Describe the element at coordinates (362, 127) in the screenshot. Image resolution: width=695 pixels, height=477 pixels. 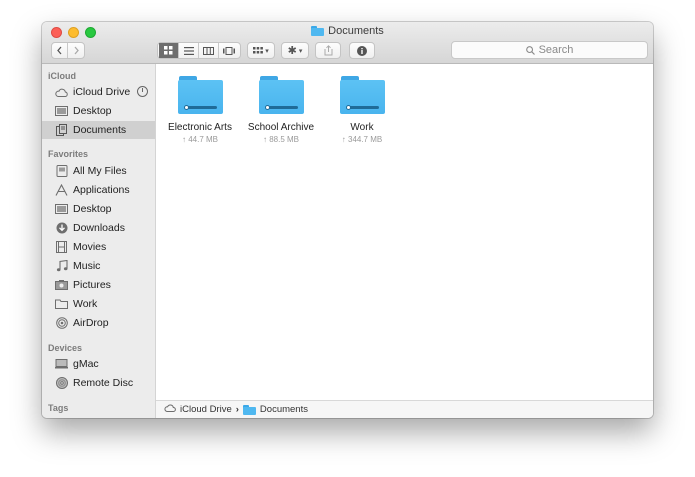
I see `file-name: Work` at that location.